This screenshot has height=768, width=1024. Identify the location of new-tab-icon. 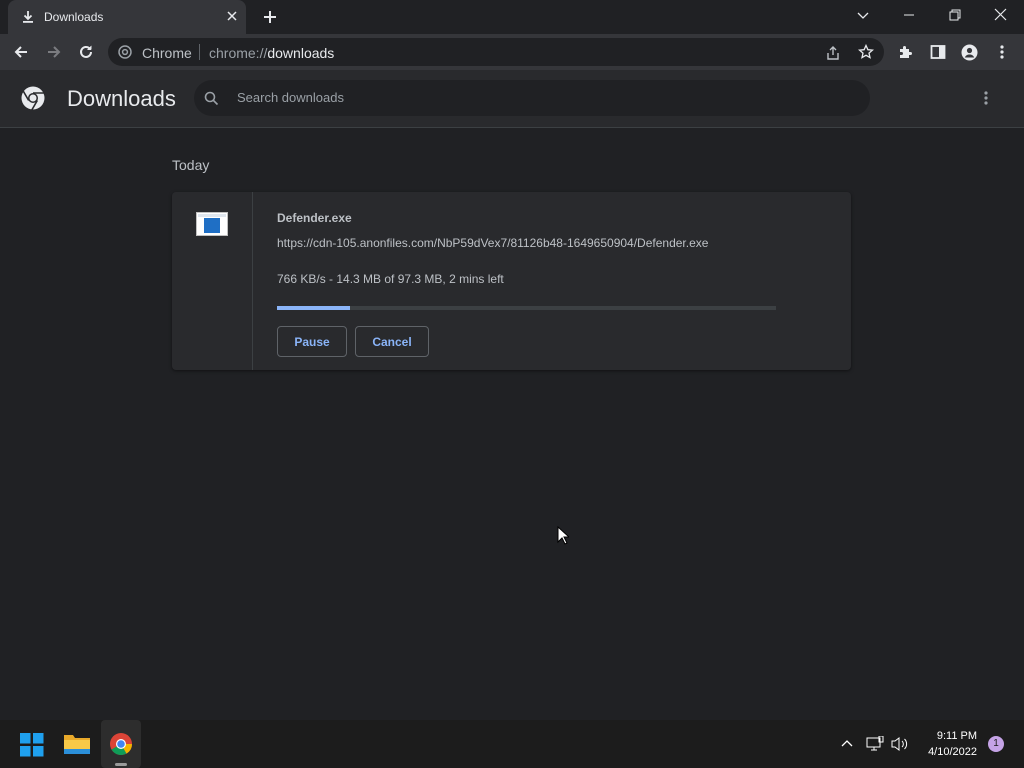
(270, 17).